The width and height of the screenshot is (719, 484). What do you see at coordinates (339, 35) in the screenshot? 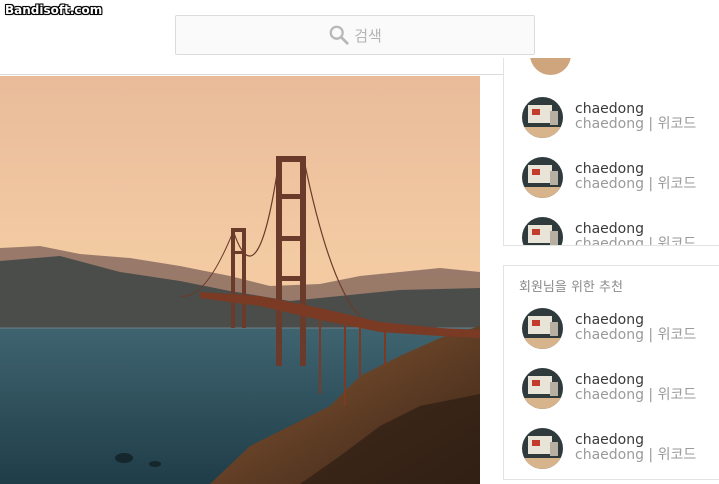
I see `search-icon` at bounding box center [339, 35].